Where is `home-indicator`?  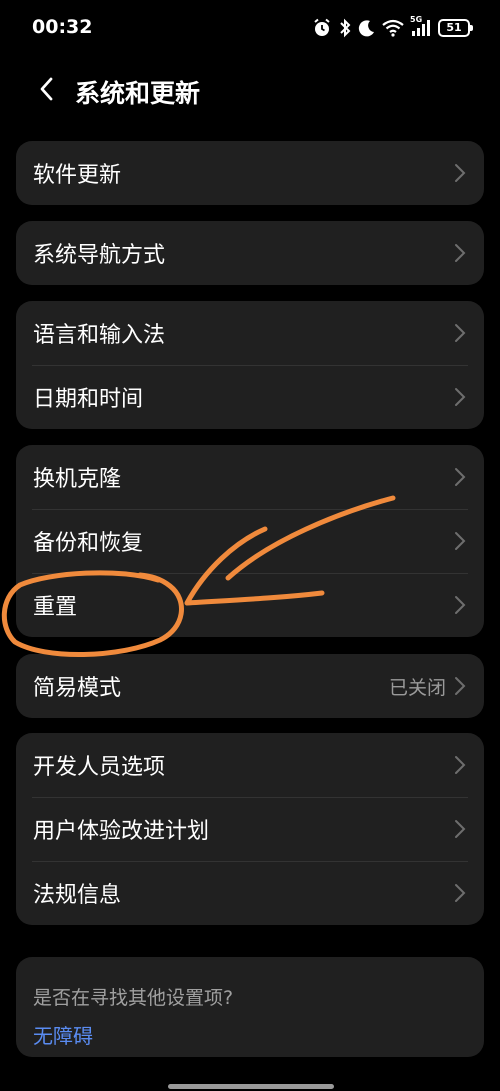 home-indicator is located at coordinates (251, 1086).